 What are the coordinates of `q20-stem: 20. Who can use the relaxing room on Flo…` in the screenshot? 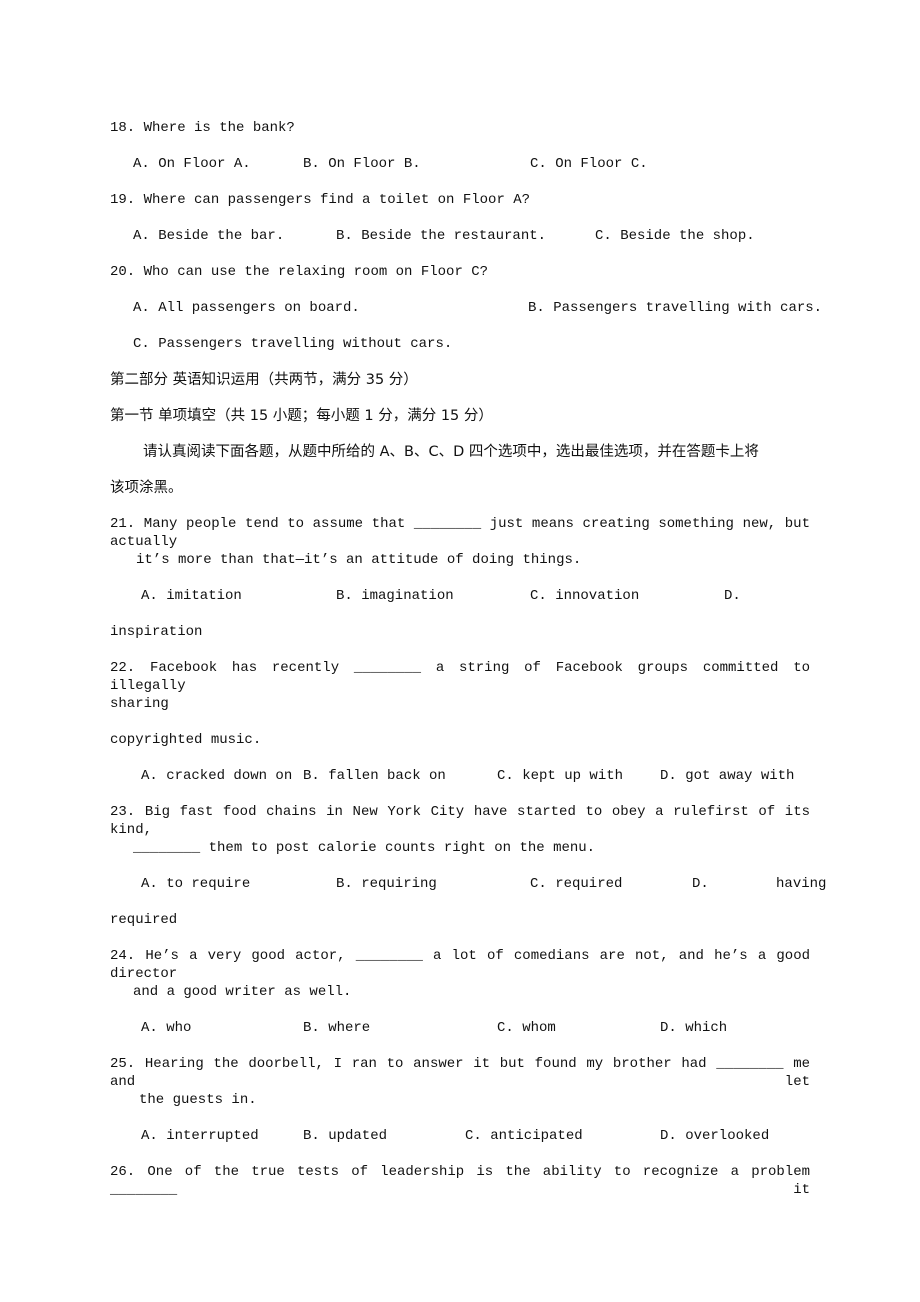 It's located at (299, 272).